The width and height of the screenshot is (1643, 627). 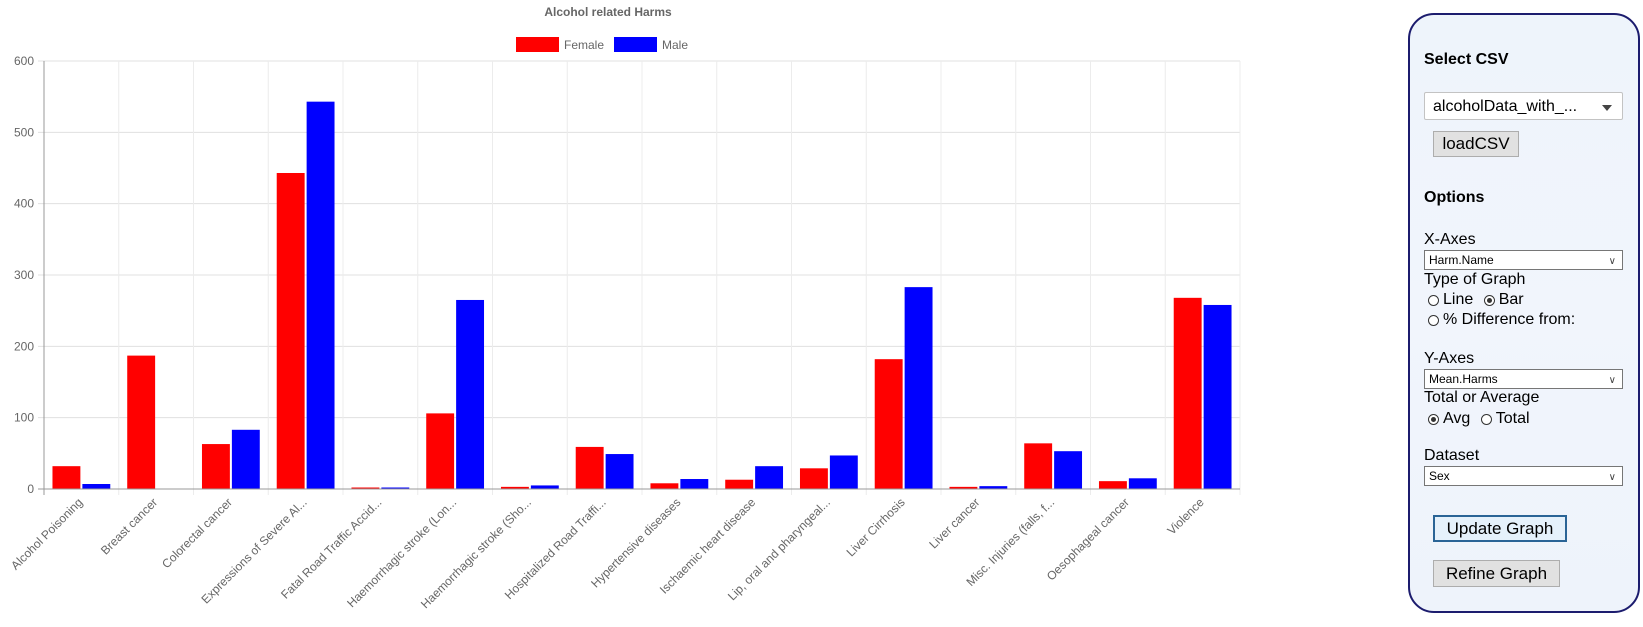 What do you see at coordinates (24, 346) in the screenshot?
I see `y-tick-label: 200` at bounding box center [24, 346].